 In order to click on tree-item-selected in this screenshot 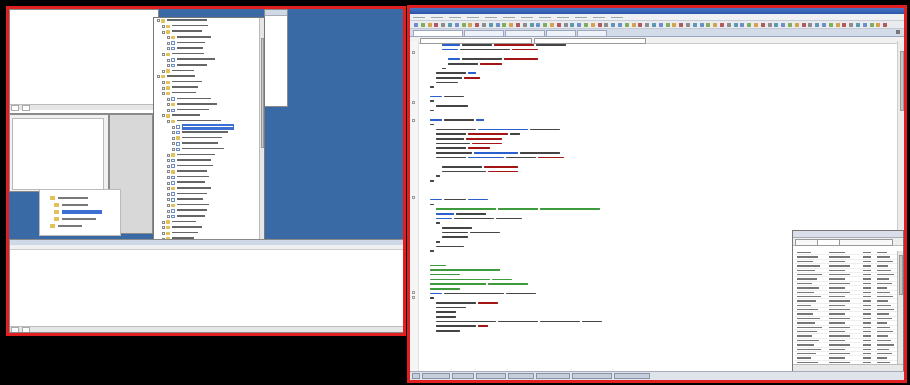, I will do `click(82, 212)`.